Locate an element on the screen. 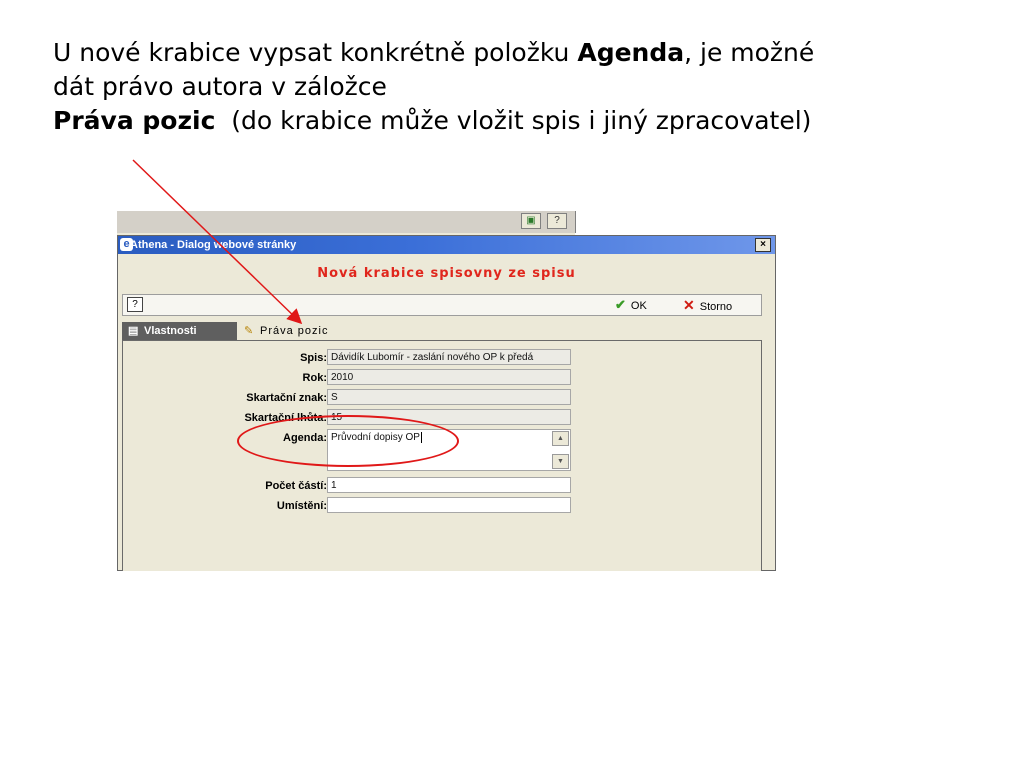 The width and height of the screenshot is (1024, 768). annotation-arrow is located at coordinates (217, 242).